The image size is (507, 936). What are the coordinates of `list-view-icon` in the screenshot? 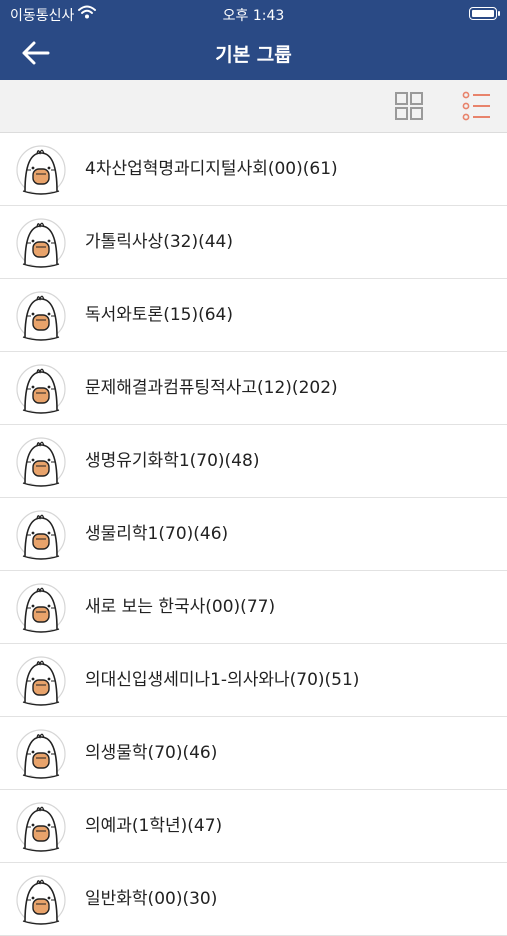 It's located at (476, 106).